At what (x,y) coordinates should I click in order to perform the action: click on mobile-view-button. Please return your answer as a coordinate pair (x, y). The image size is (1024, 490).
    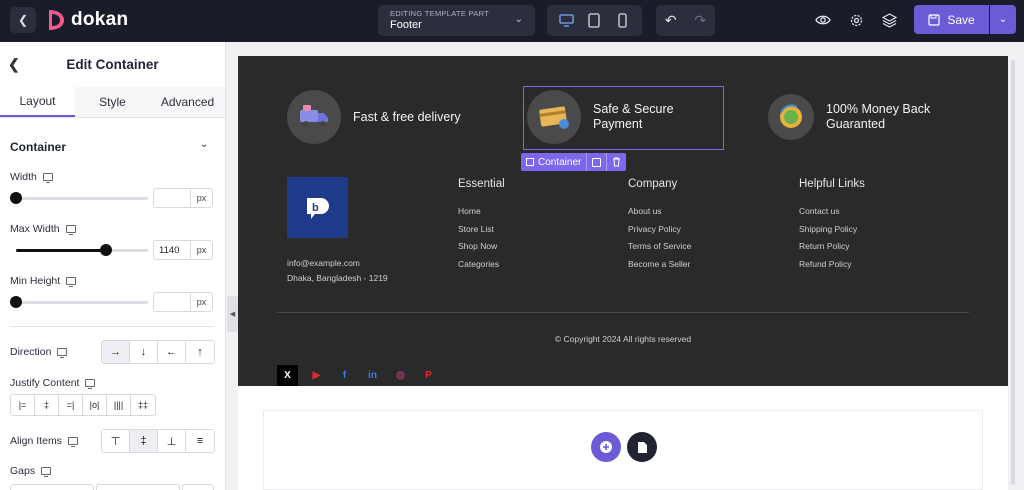
    Looking at the image, I should click on (622, 21).